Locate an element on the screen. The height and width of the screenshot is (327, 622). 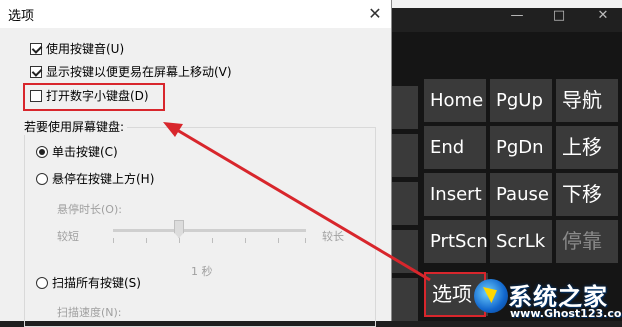
key-dock: 停靠 is located at coordinates (587, 241).